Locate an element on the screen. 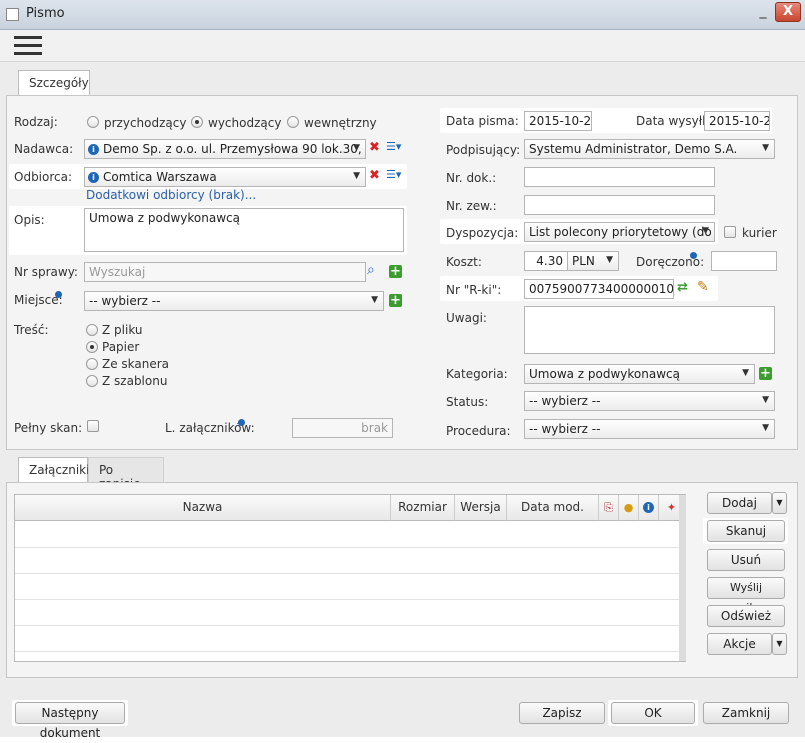 The image size is (805, 743). radio-przychodzacy is located at coordinates (93, 122).